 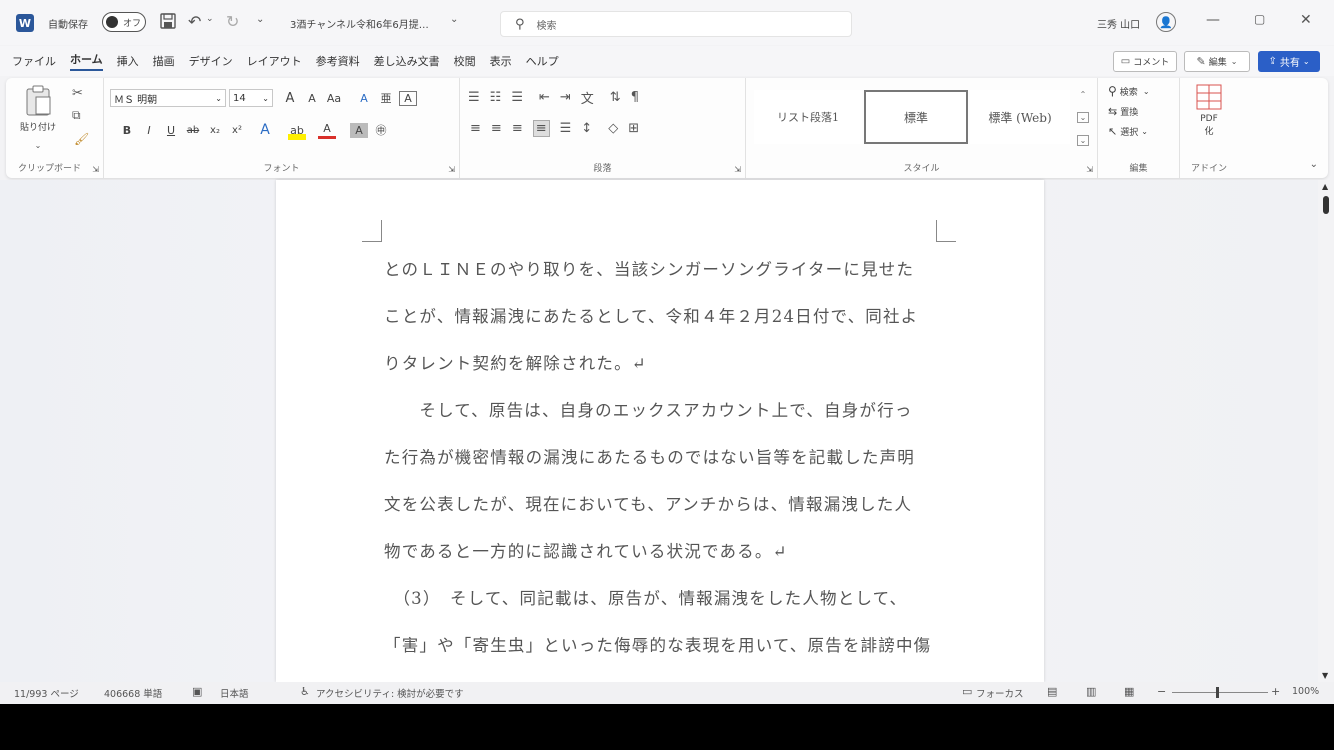 I want to click on user-name: 三秀 山口, so click(x=1118, y=23).